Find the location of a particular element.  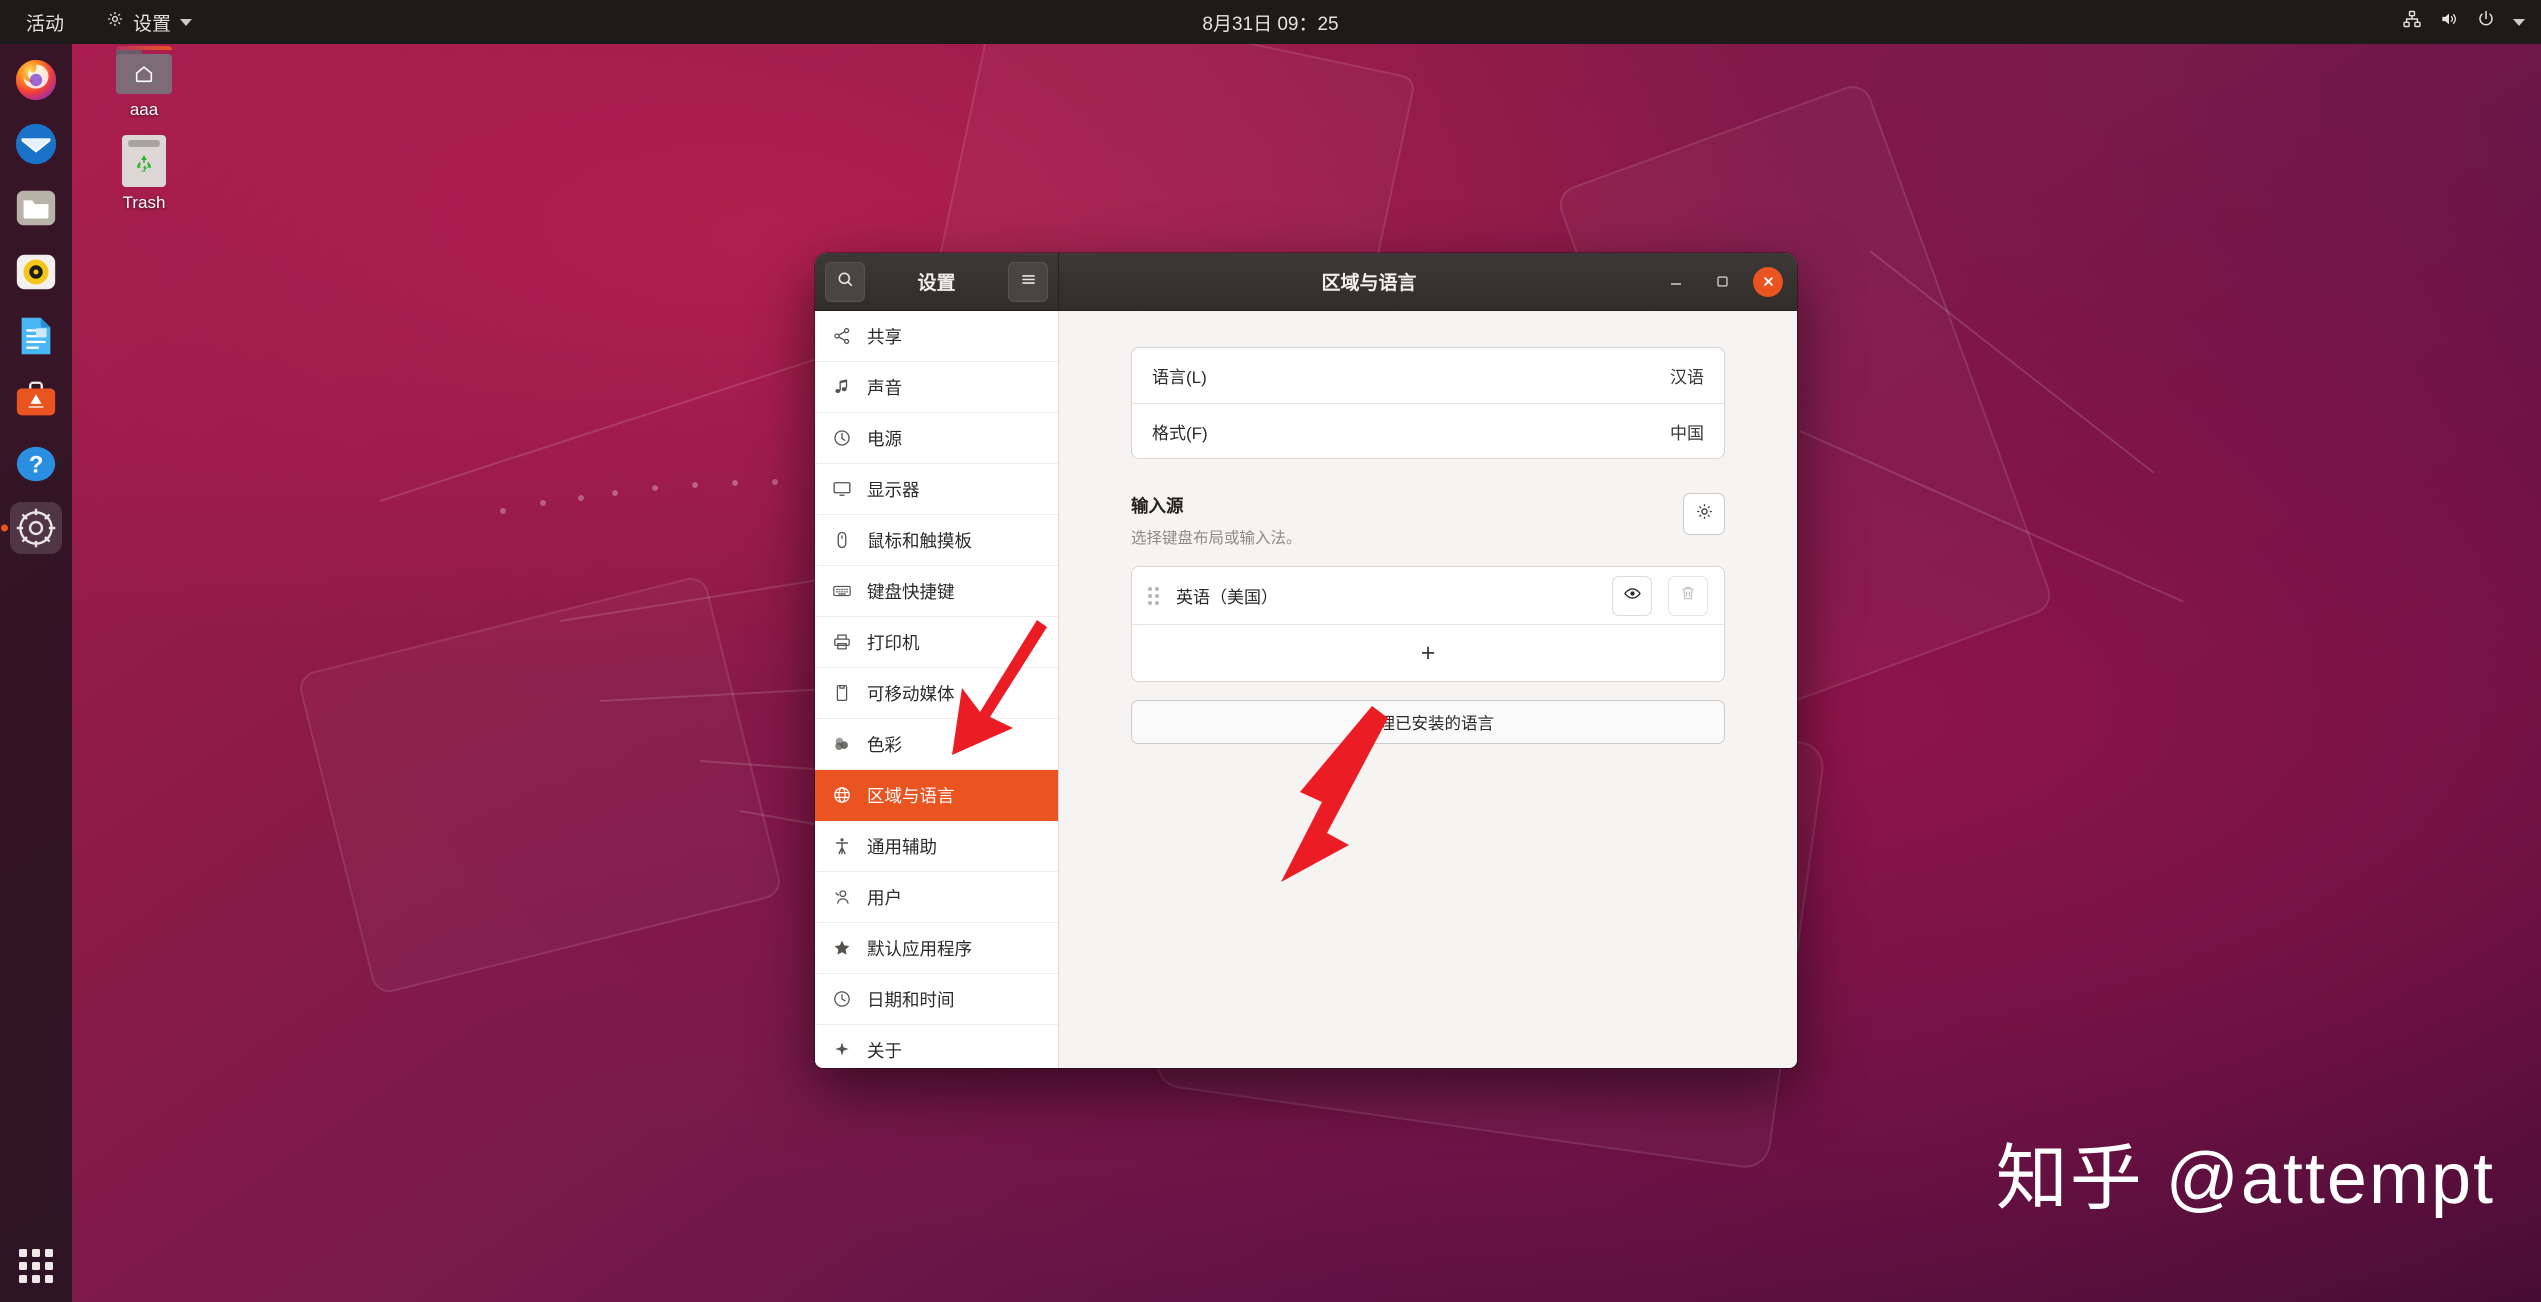

clock-button: 8月31日 09：25 is located at coordinates (1270, 22).